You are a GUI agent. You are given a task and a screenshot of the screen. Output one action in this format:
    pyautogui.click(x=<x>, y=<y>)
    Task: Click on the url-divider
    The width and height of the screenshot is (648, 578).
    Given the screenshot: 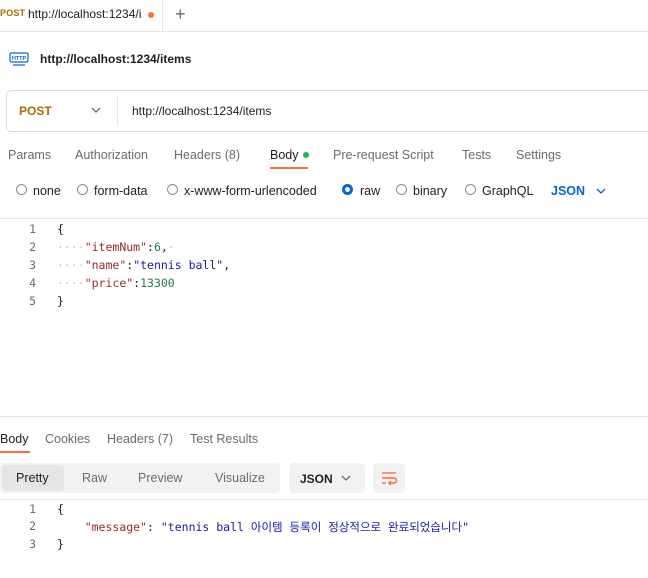 What is the action you would take?
    pyautogui.click(x=117, y=111)
    